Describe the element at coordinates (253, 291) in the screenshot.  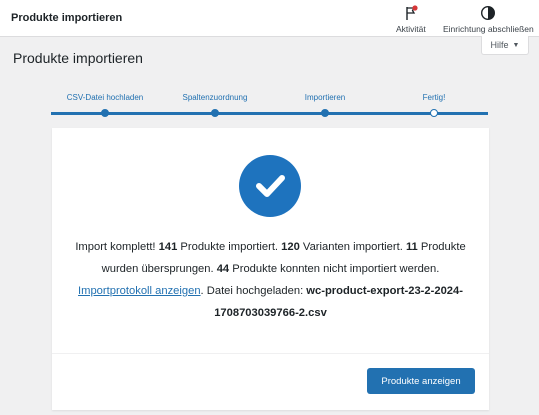
I see `summary-text: . Datei hochgeladen:` at that location.